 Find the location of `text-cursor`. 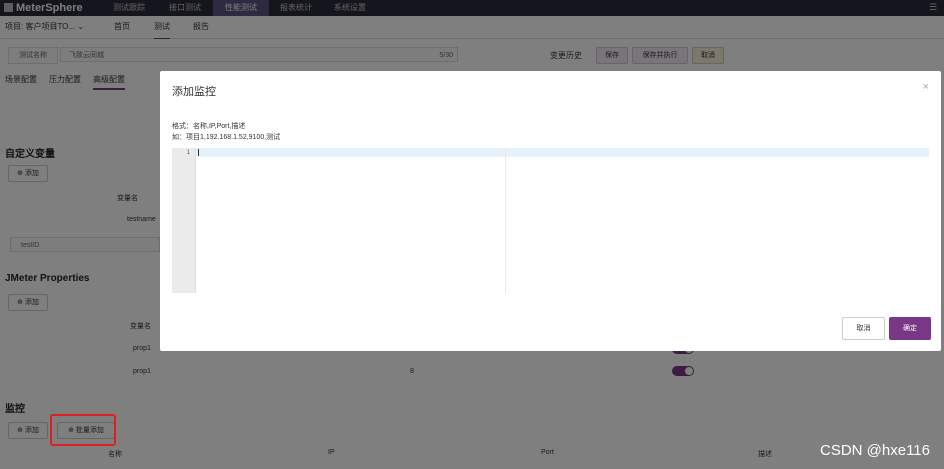

text-cursor is located at coordinates (198, 152).